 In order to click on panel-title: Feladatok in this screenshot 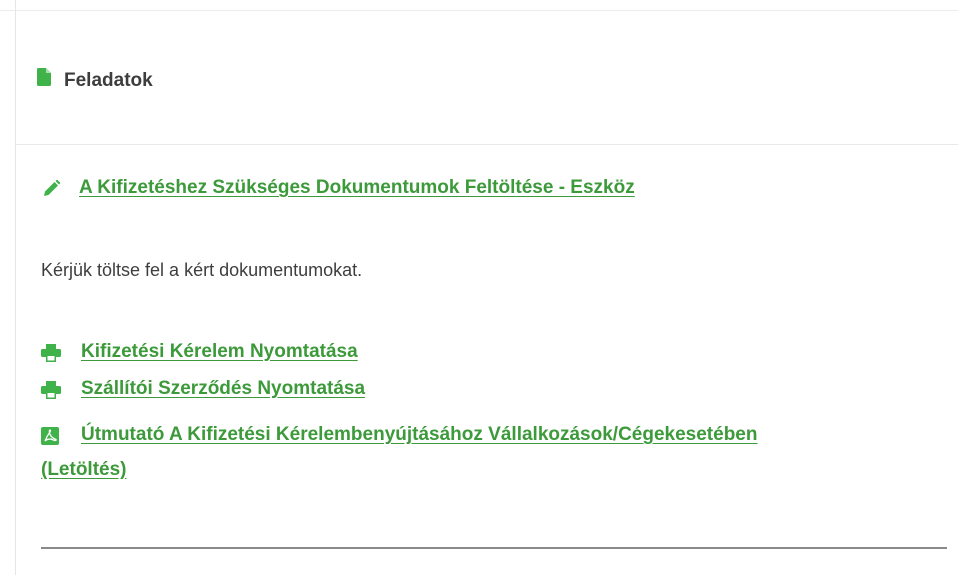, I will do `click(108, 80)`.